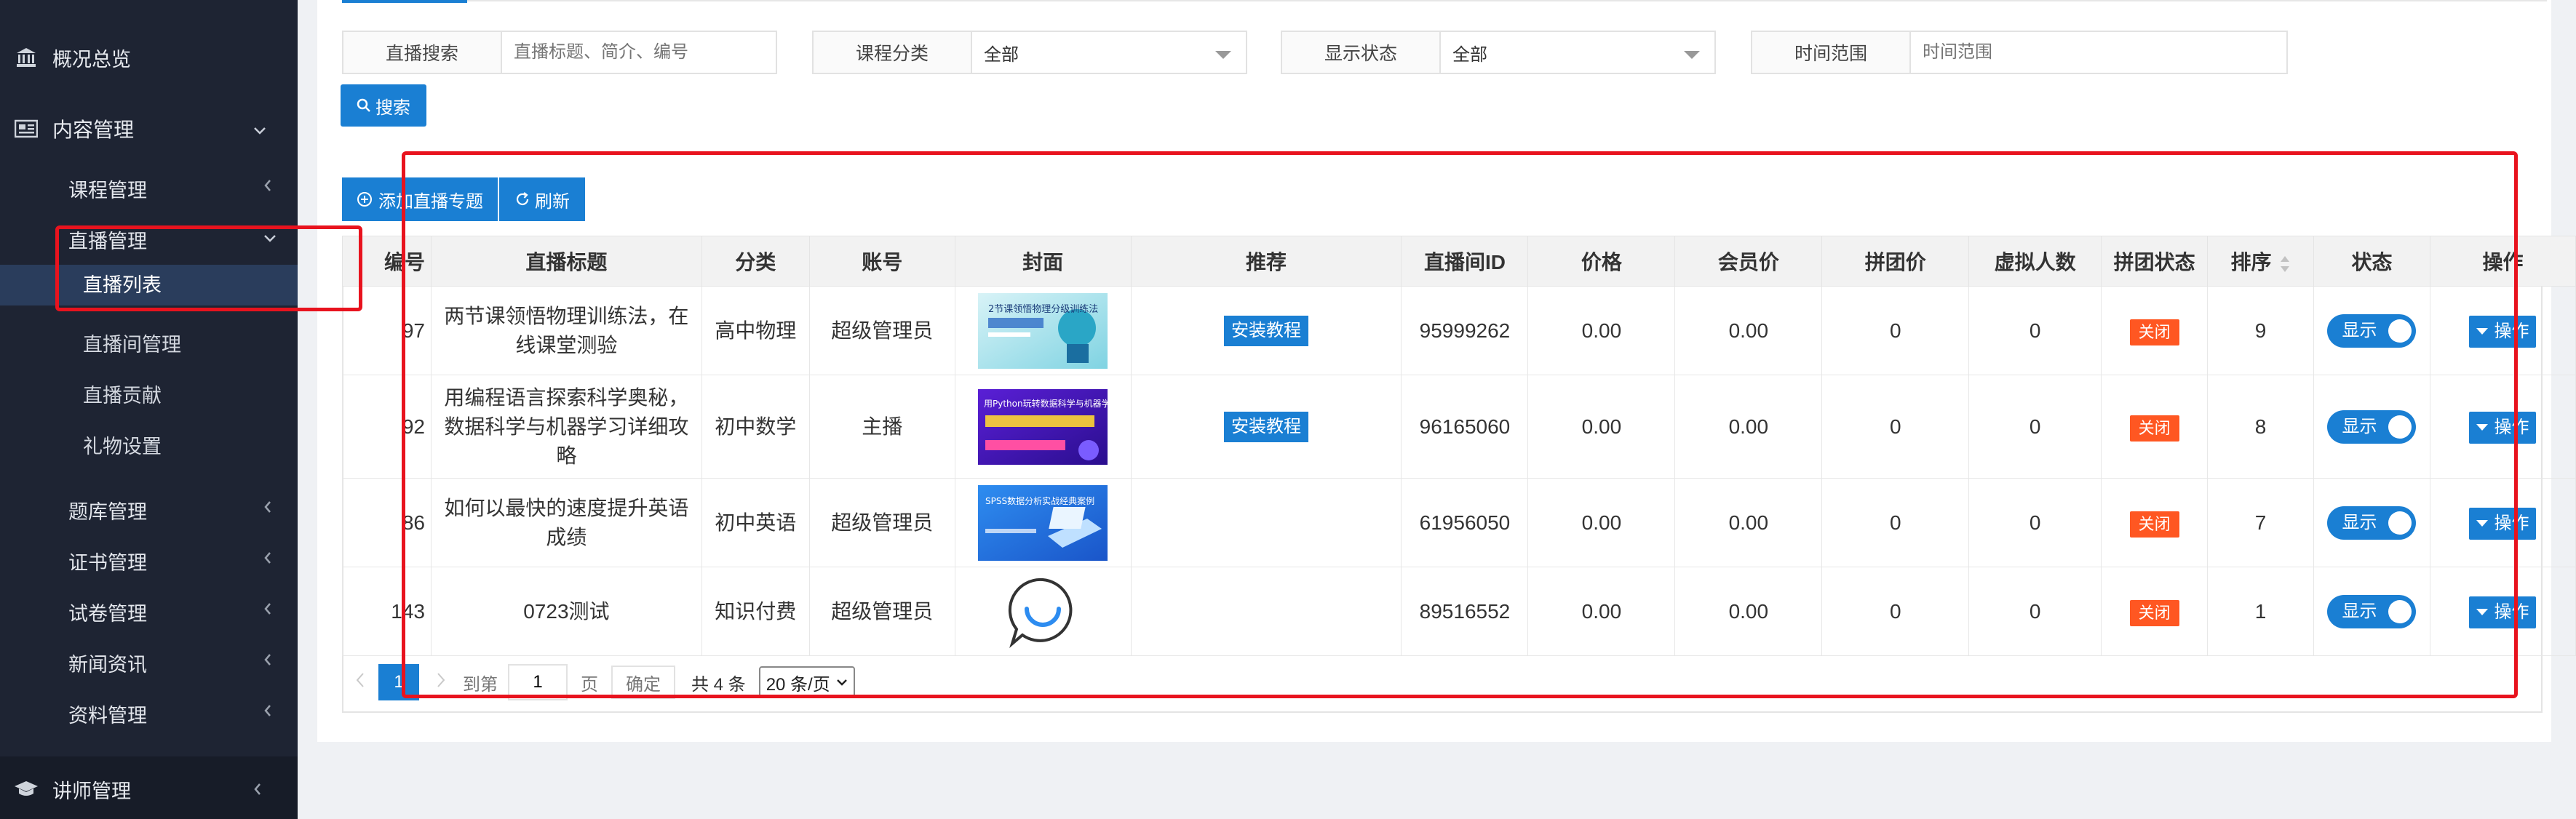  I want to click on nav-gift-settings: 礼物设置, so click(149, 445).